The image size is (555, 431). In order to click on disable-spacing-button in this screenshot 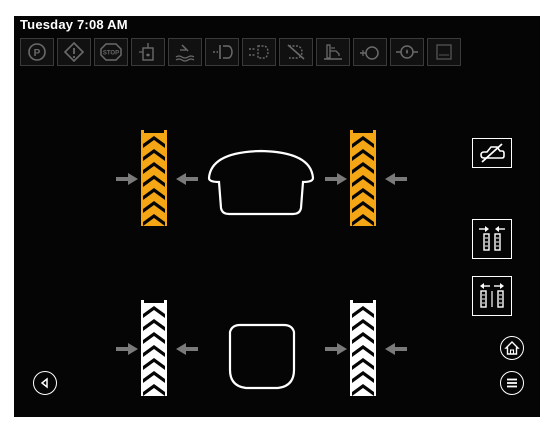, I will do `click(492, 153)`.